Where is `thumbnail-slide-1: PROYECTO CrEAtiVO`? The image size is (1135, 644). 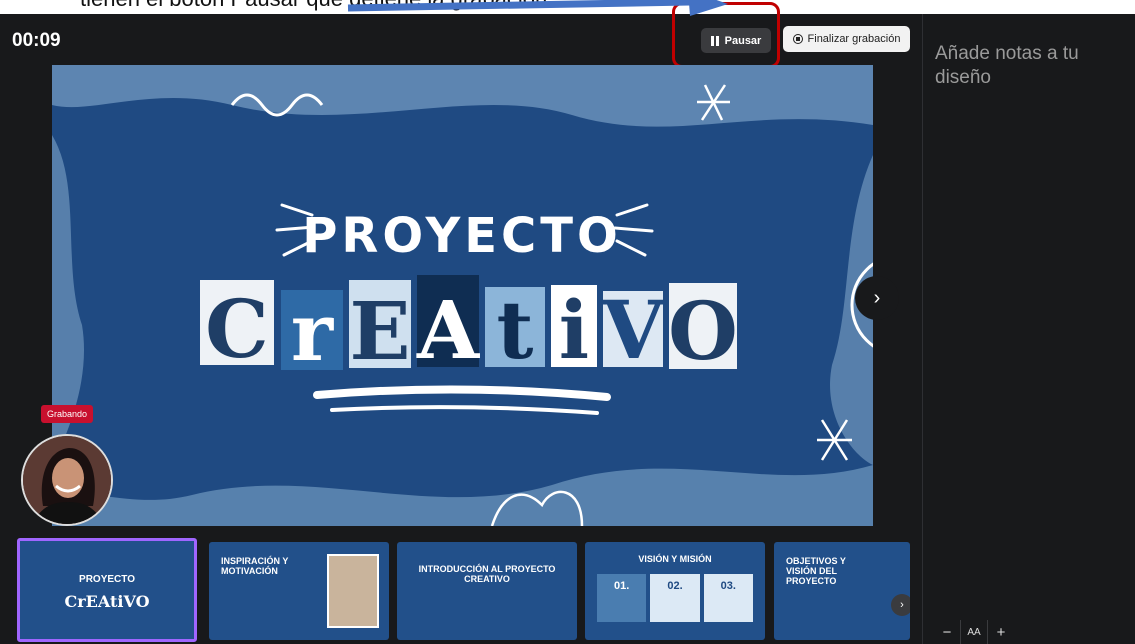 thumbnail-slide-1: PROYECTO CrEAtiVO is located at coordinates (107, 590).